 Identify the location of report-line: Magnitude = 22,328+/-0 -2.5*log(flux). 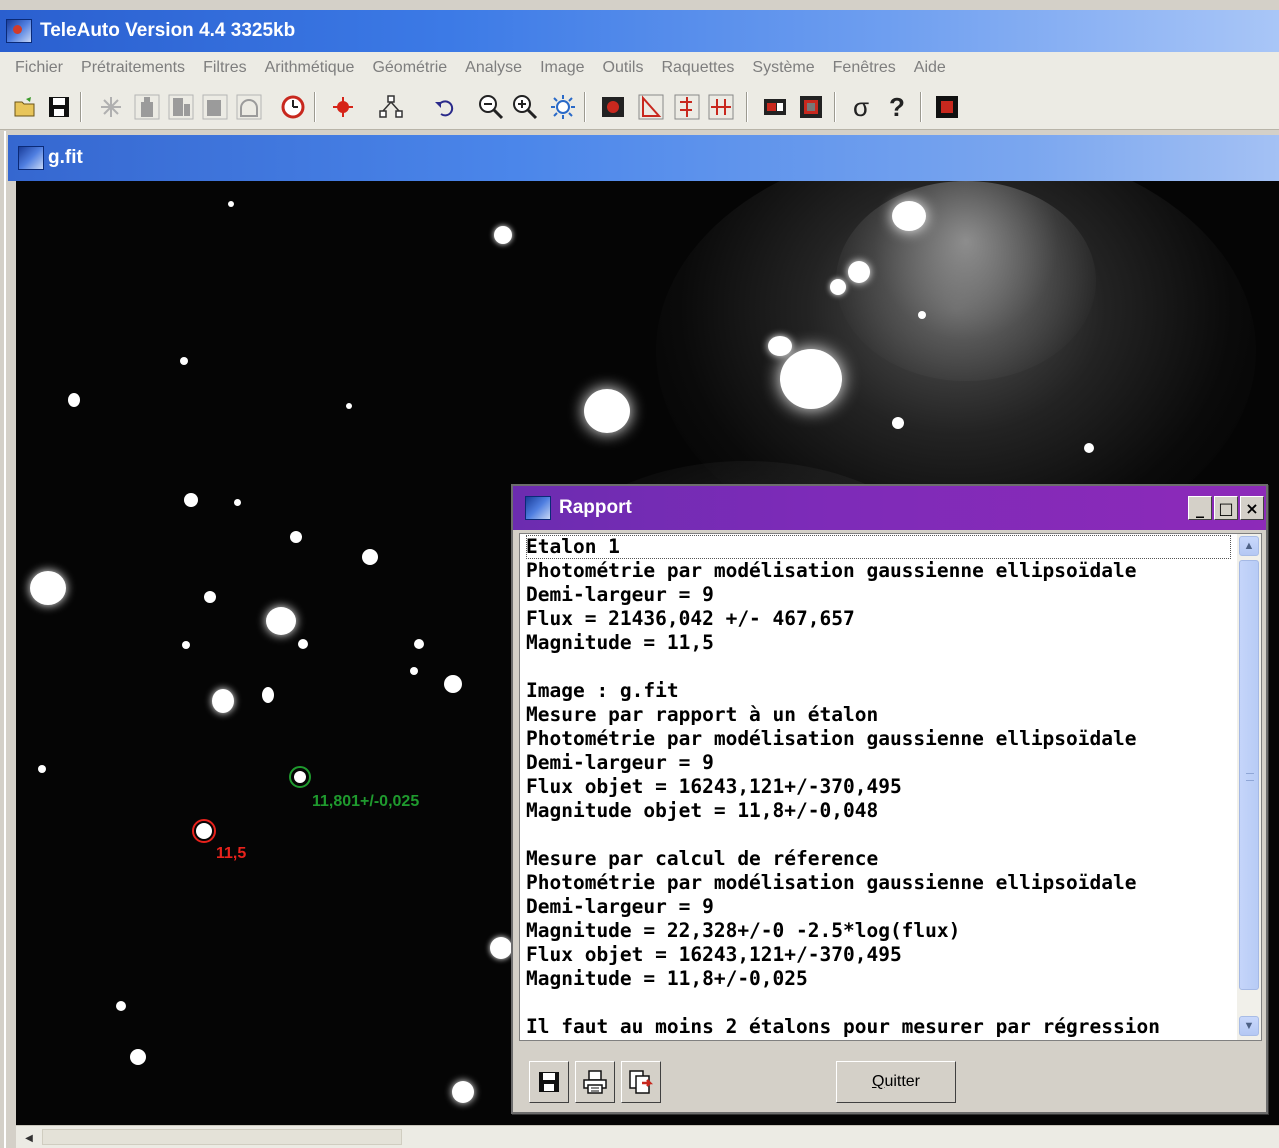
(743, 930).